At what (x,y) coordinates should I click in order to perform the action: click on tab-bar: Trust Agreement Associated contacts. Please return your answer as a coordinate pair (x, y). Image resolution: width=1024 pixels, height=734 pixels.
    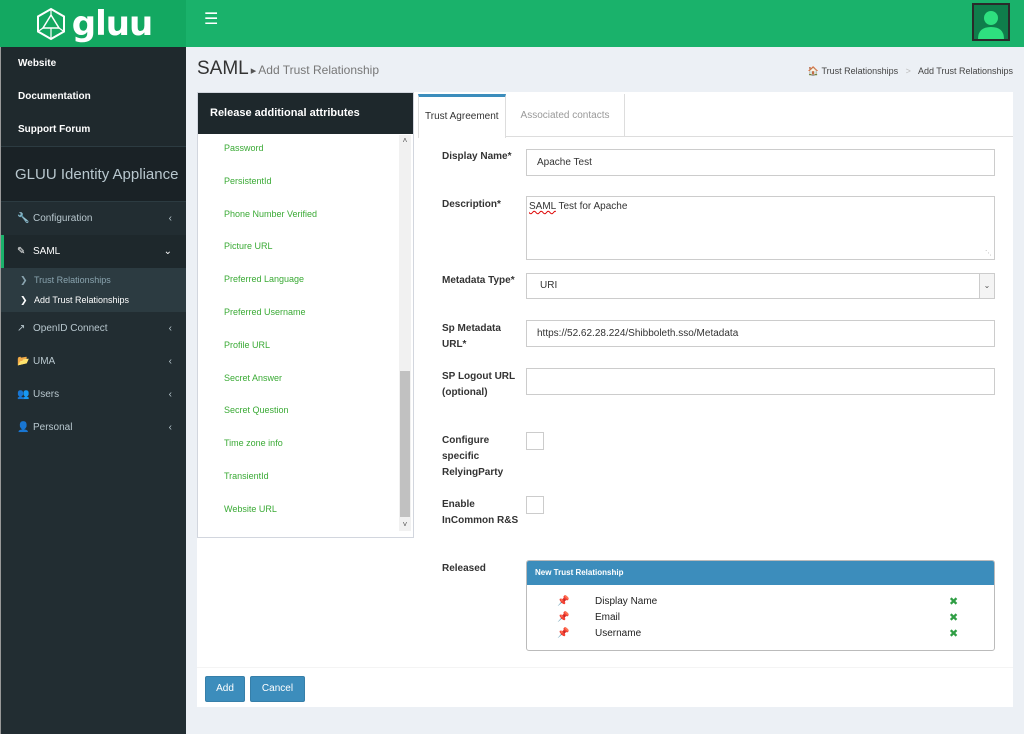
    Looking at the image, I should click on (715, 116).